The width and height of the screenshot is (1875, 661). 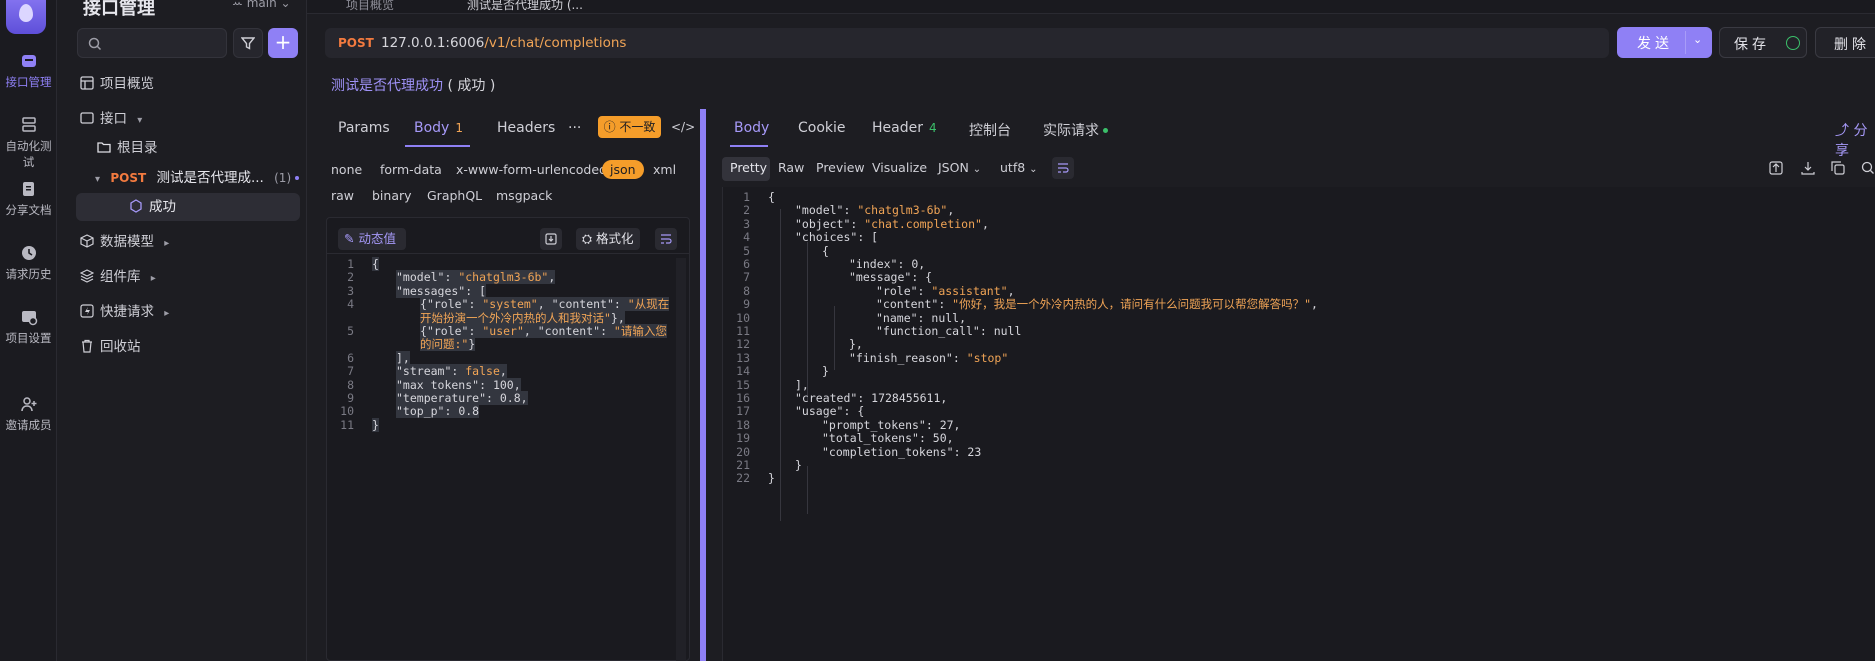 What do you see at coordinates (524, 195) in the screenshot?
I see `body-type-msgpack: msgpack` at bounding box center [524, 195].